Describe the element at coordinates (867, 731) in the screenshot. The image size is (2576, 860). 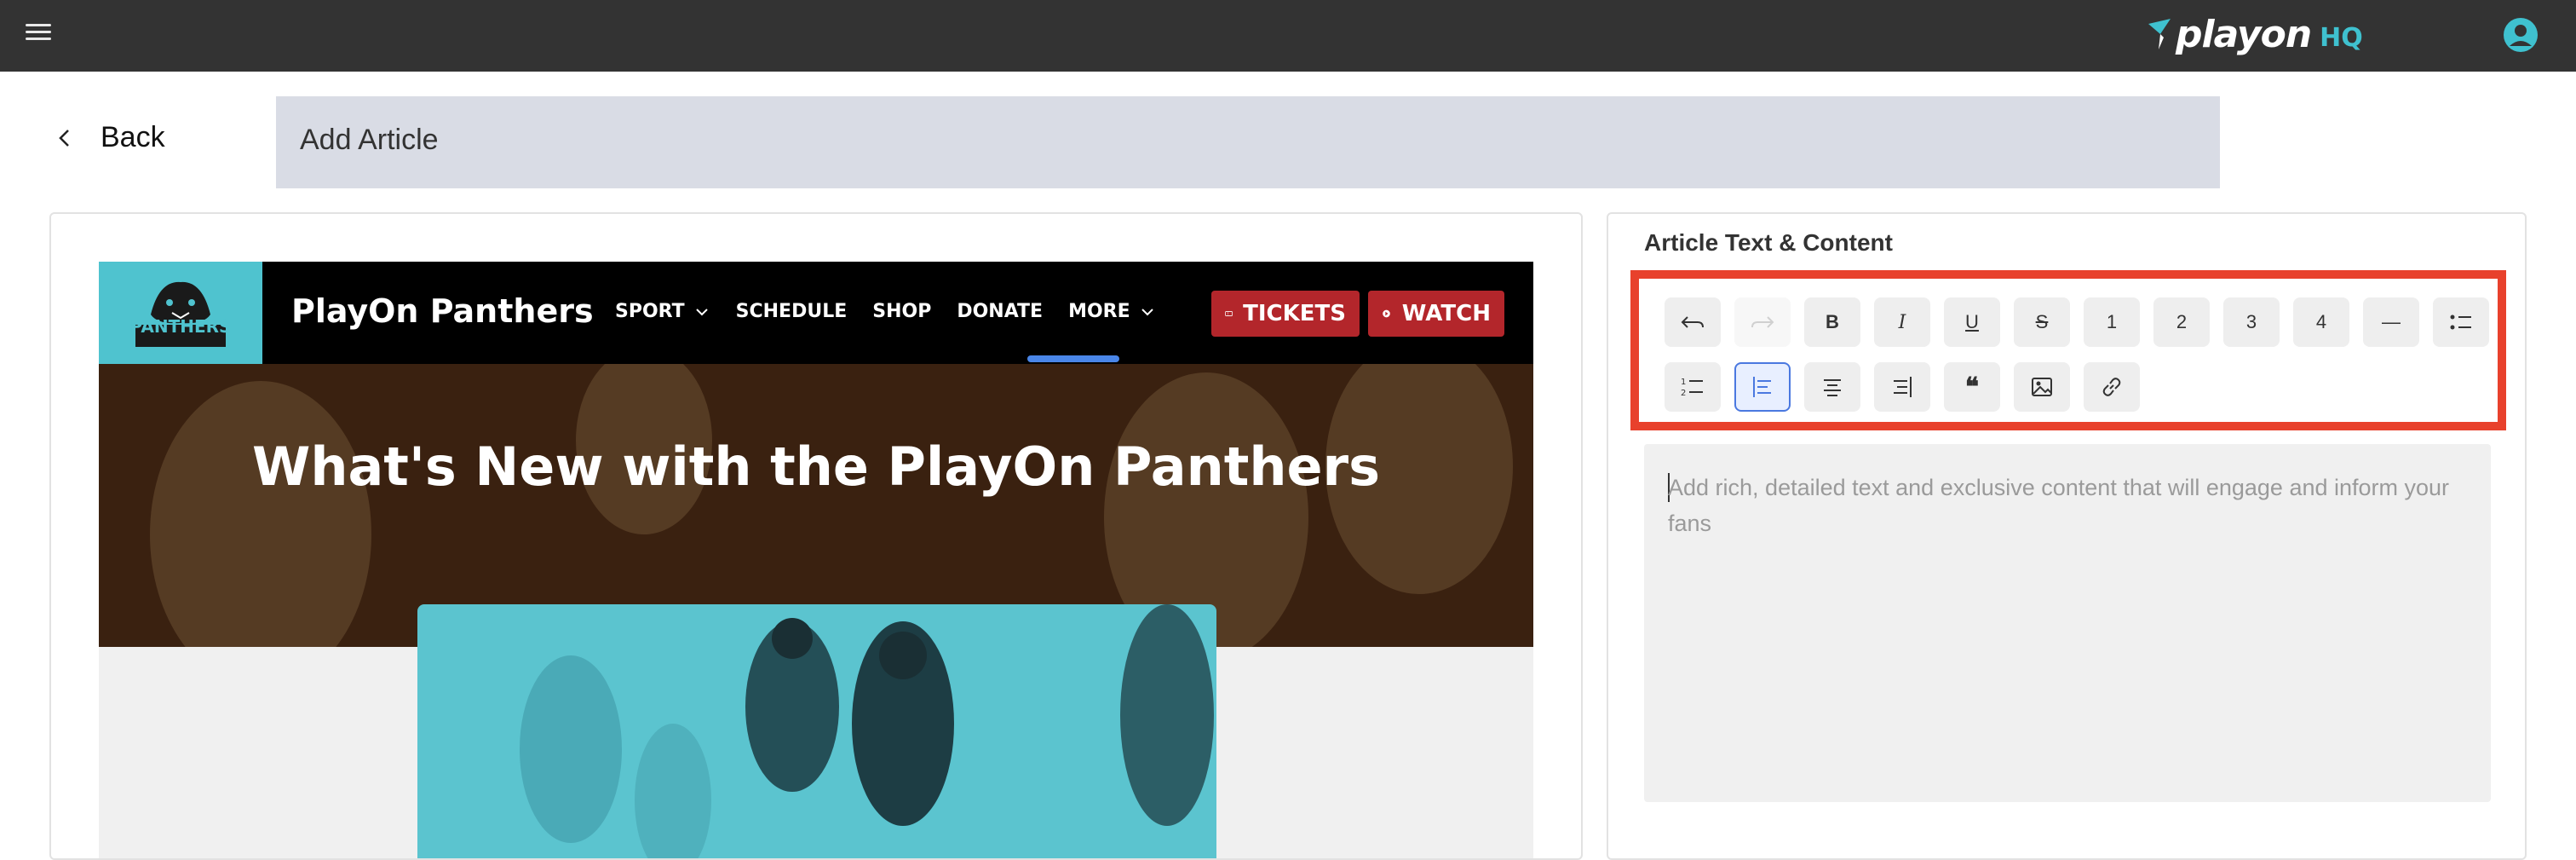
I see `football-players-image` at that location.